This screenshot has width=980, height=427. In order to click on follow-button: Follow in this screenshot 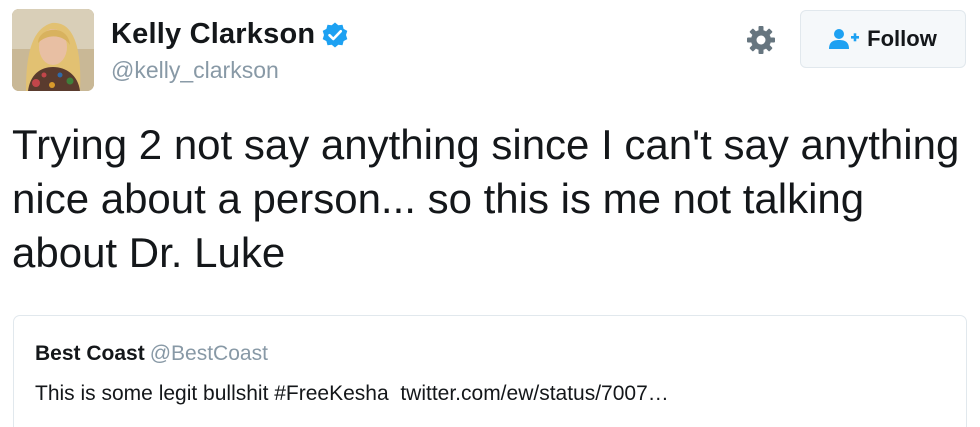, I will do `click(883, 39)`.